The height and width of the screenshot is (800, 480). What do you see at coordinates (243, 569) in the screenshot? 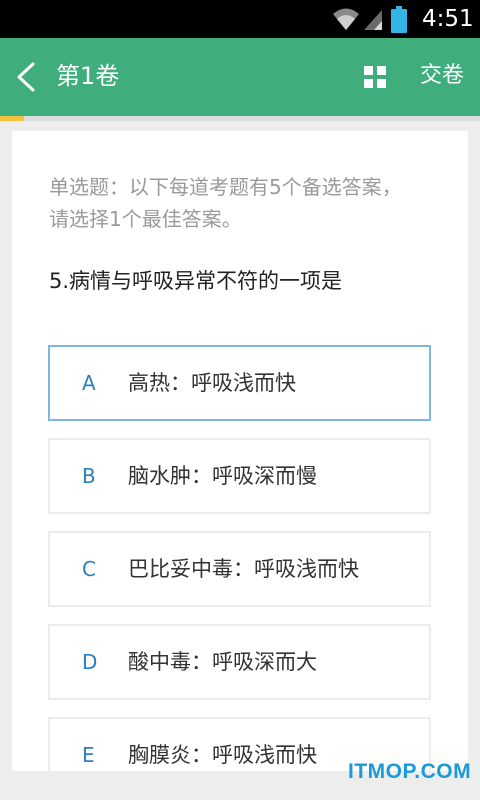
I see `option-text: 巴比妥中毒：呼吸浅而快` at bounding box center [243, 569].